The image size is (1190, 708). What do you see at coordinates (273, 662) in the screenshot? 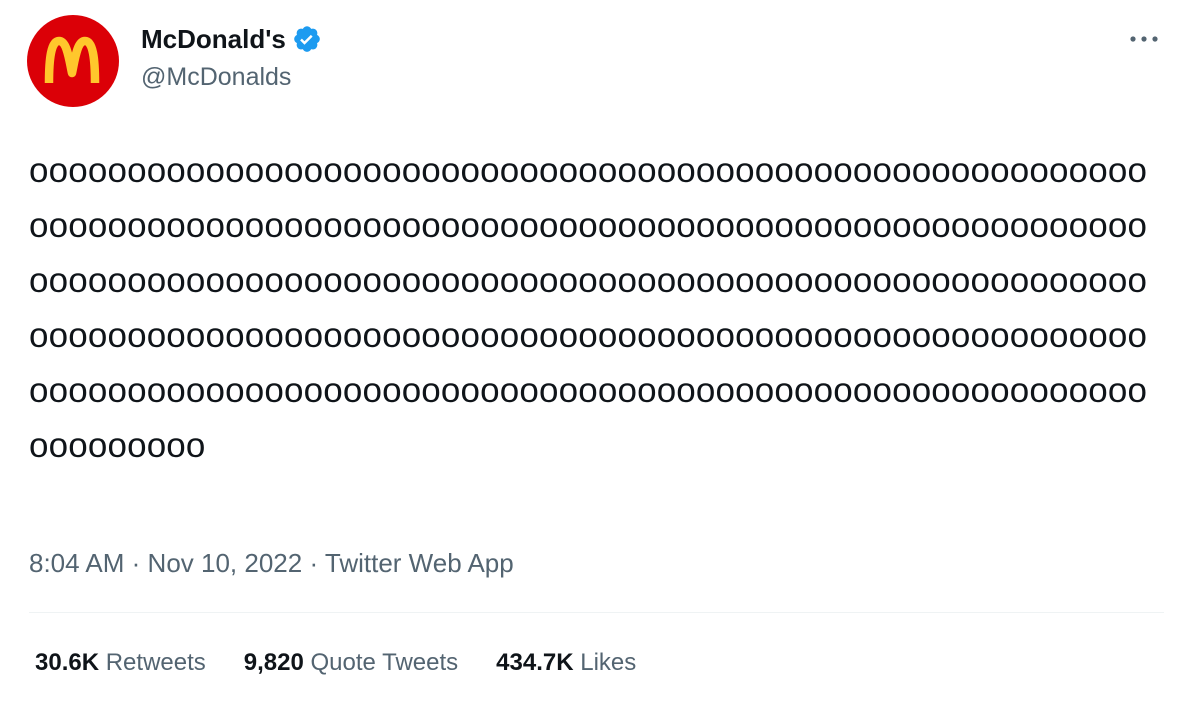
I see `quote-tweets-count: 9,820` at bounding box center [273, 662].